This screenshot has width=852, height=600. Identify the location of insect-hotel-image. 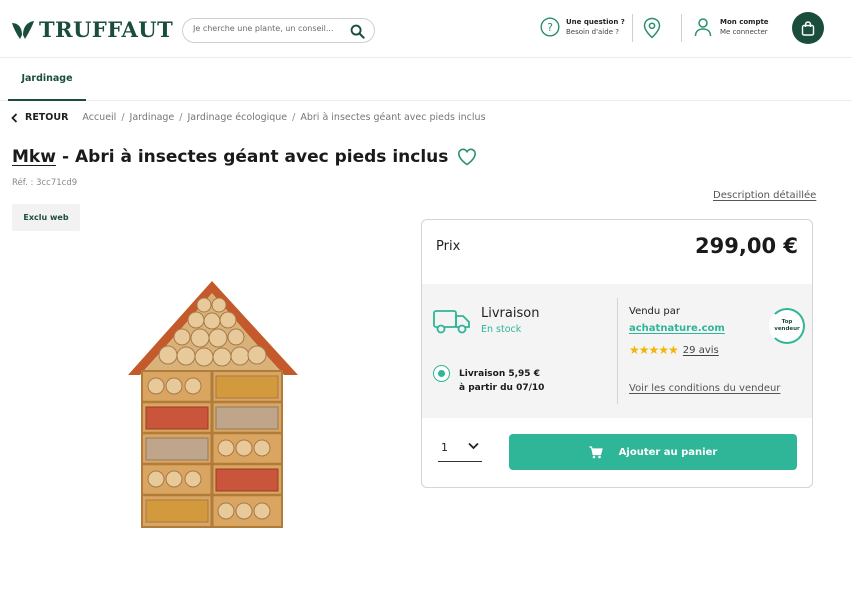
(212, 404).